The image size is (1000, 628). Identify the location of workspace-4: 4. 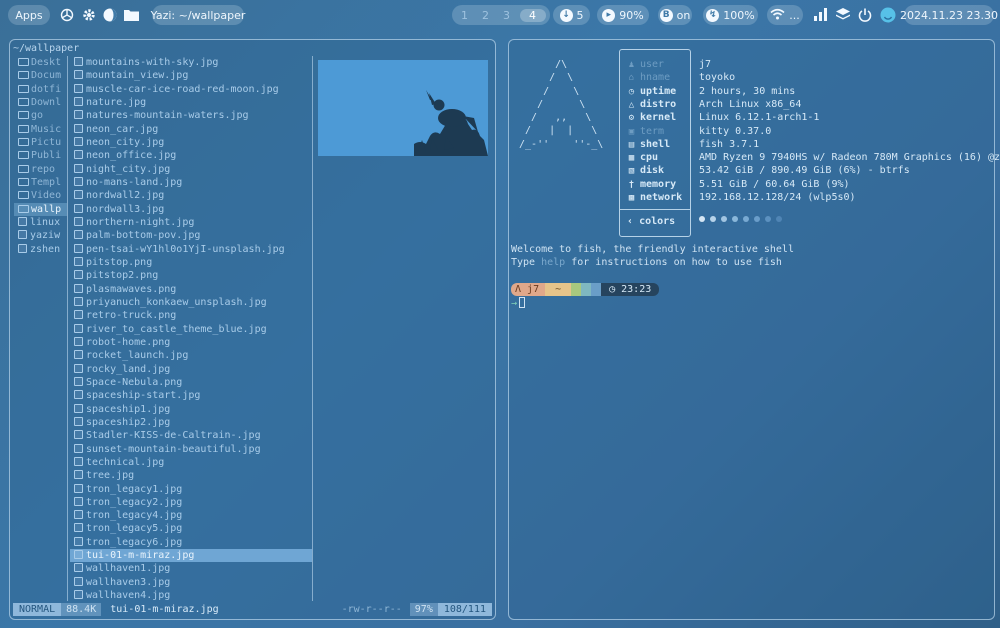
(532, 15).